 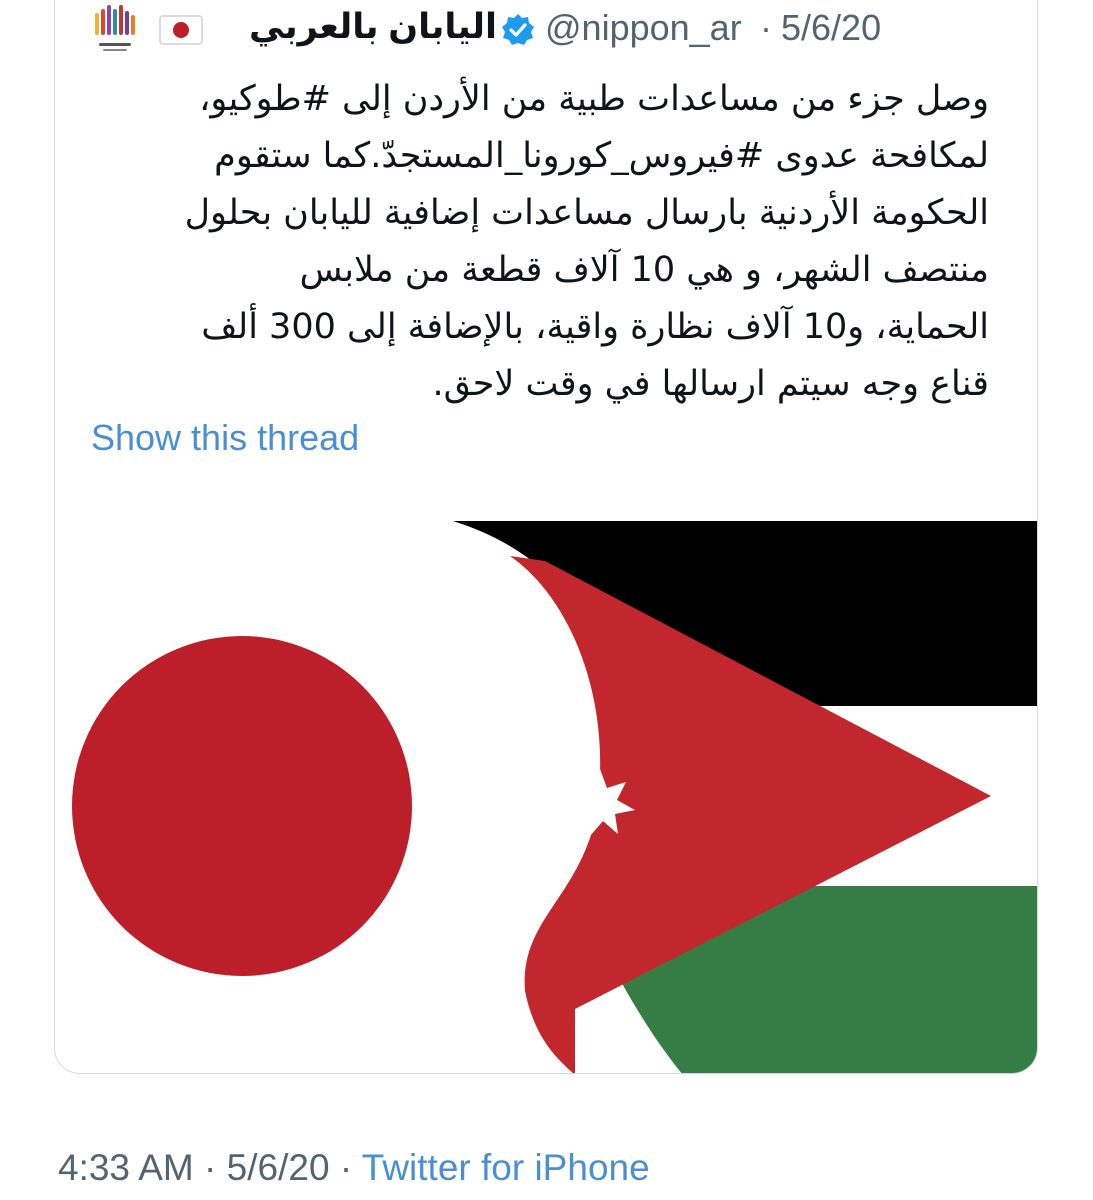 I want to click on tweet-date: 5/6/20, so click(x=831, y=28).